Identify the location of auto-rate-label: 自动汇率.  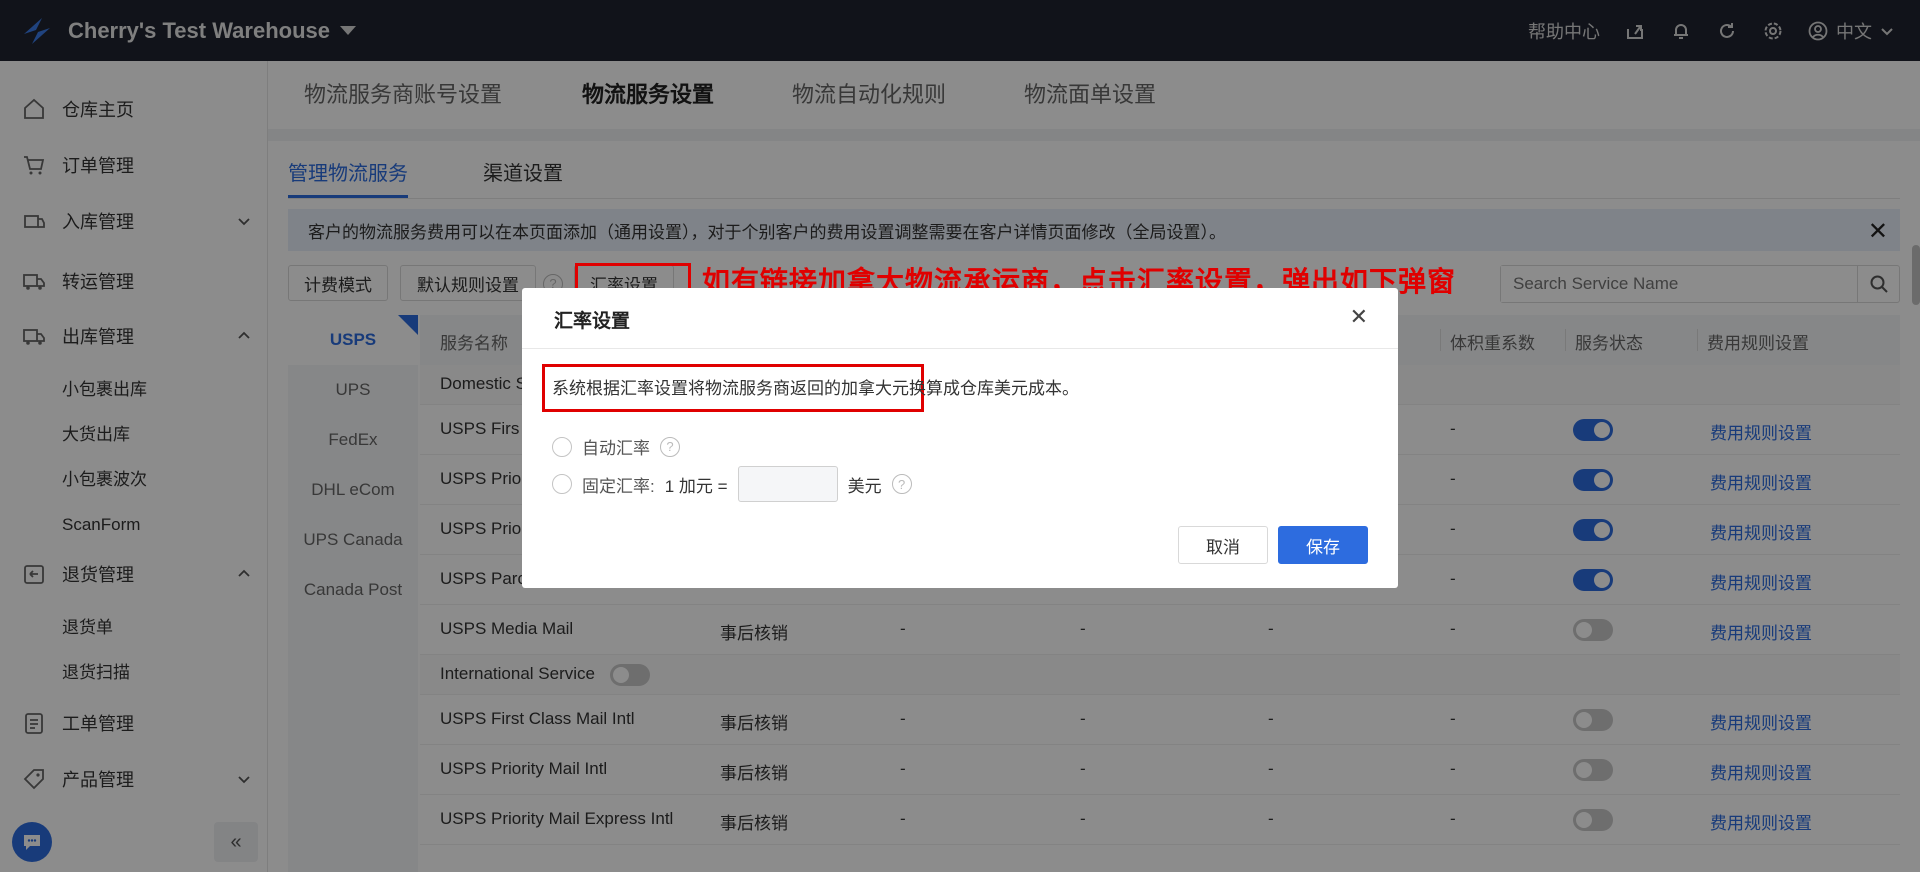
(616, 448).